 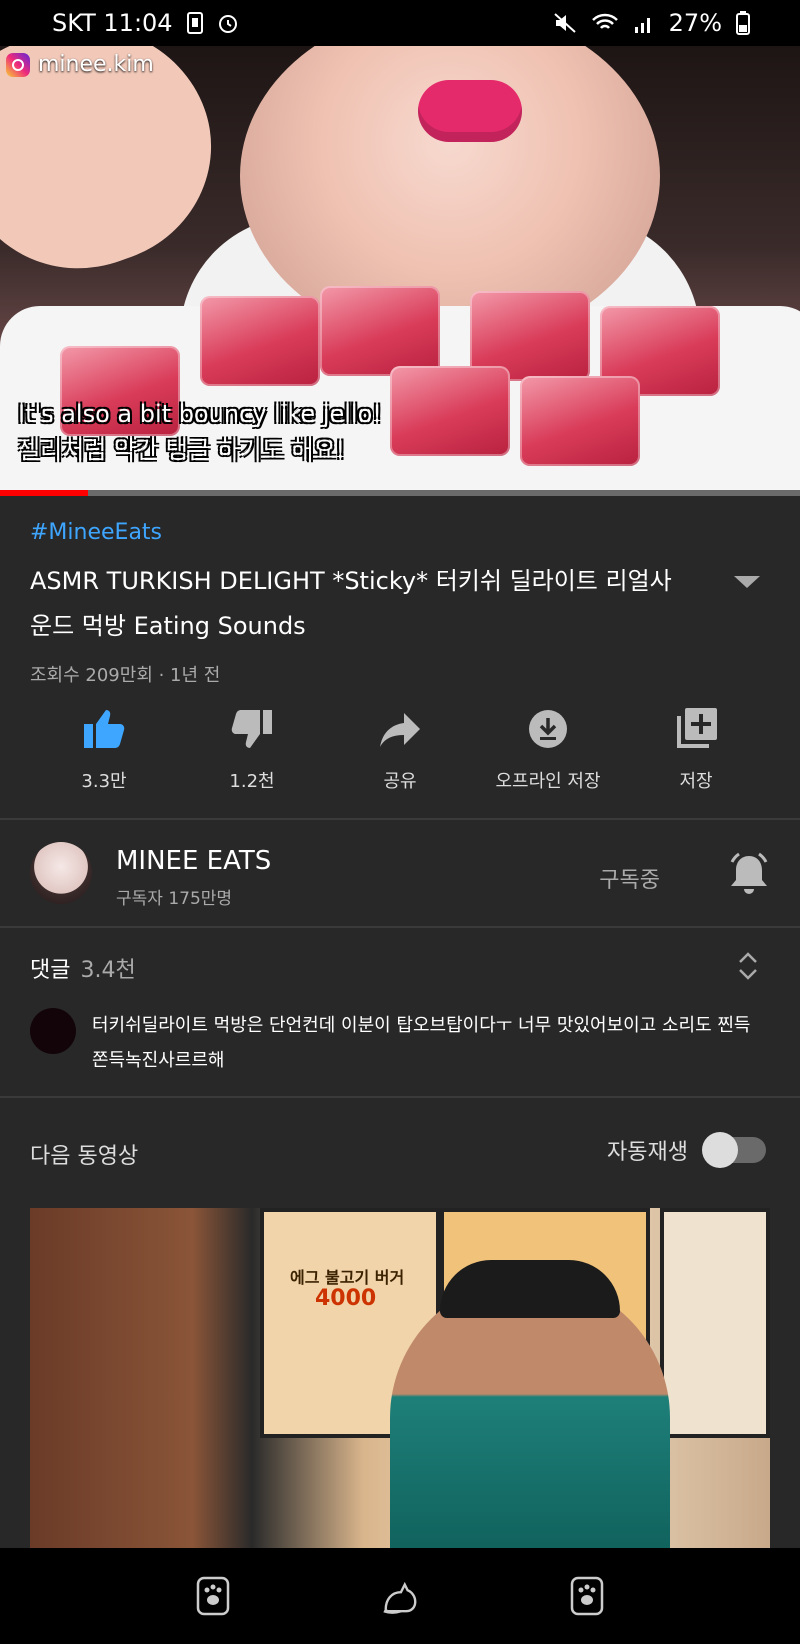 I want to click on channel-name: MINEE EATS, so click(x=193, y=861).